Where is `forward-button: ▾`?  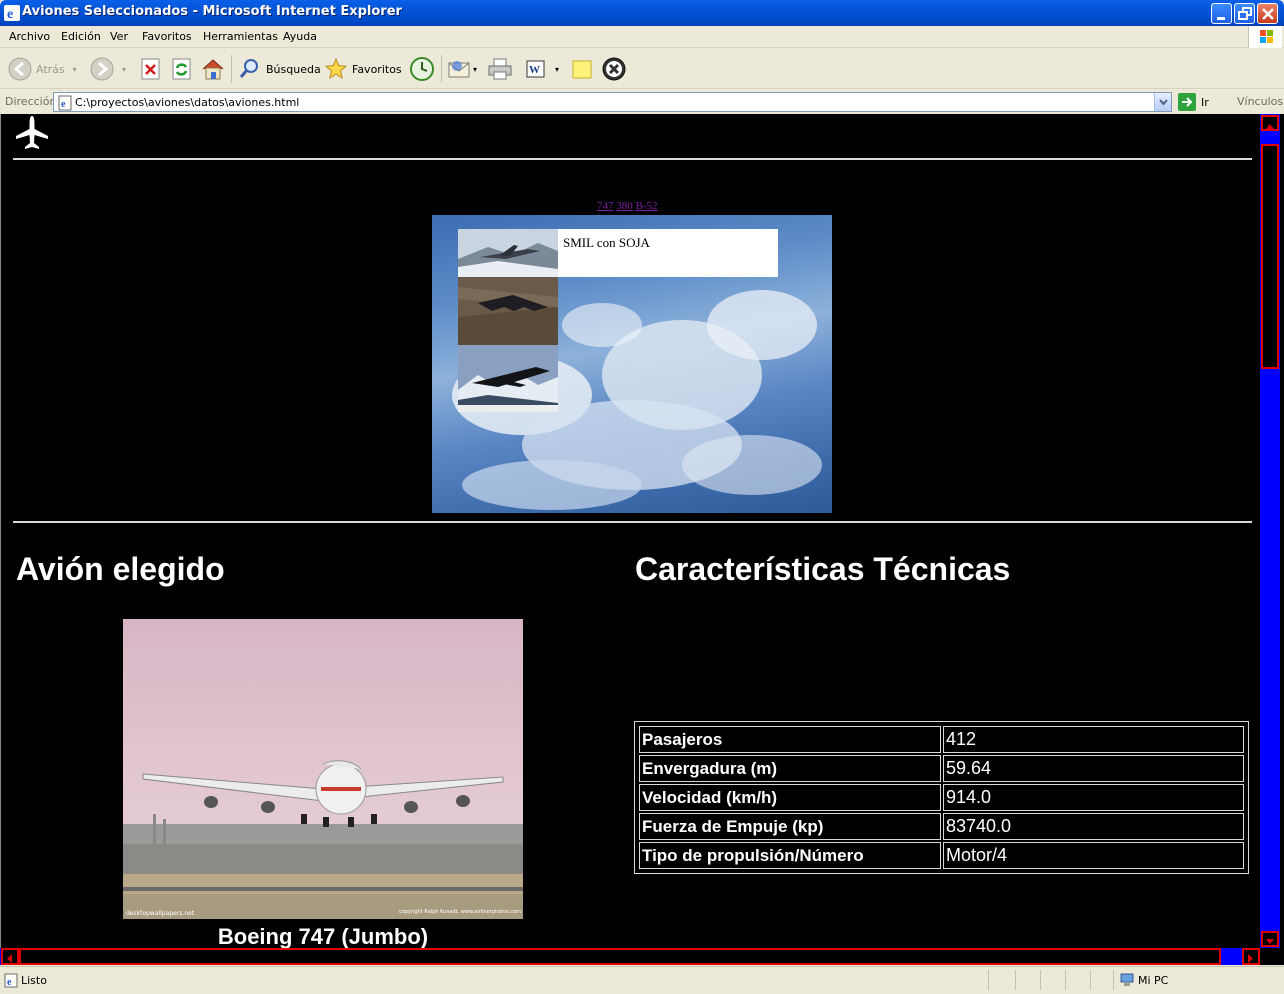 forward-button: ▾ is located at coordinates (108, 69).